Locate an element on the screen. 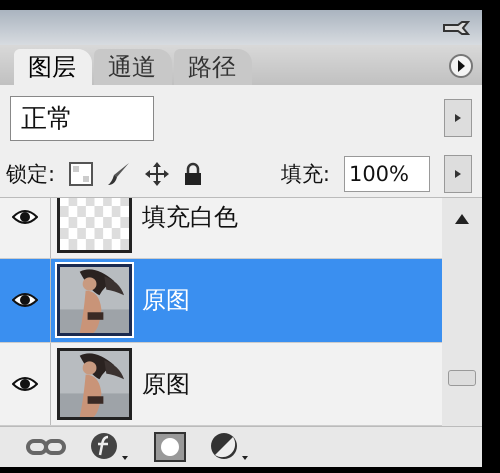 Image resolution: width=500 pixels, height=473 pixels. fill-arrow-button is located at coordinates (458, 174).